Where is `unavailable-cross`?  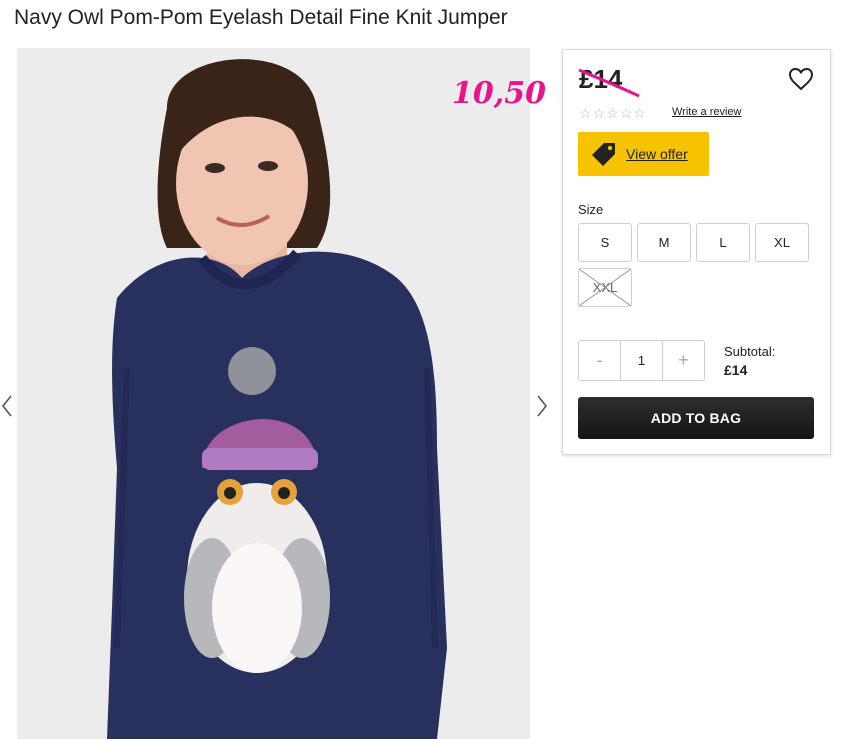
unavailable-cross is located at coordinates (605, 287).